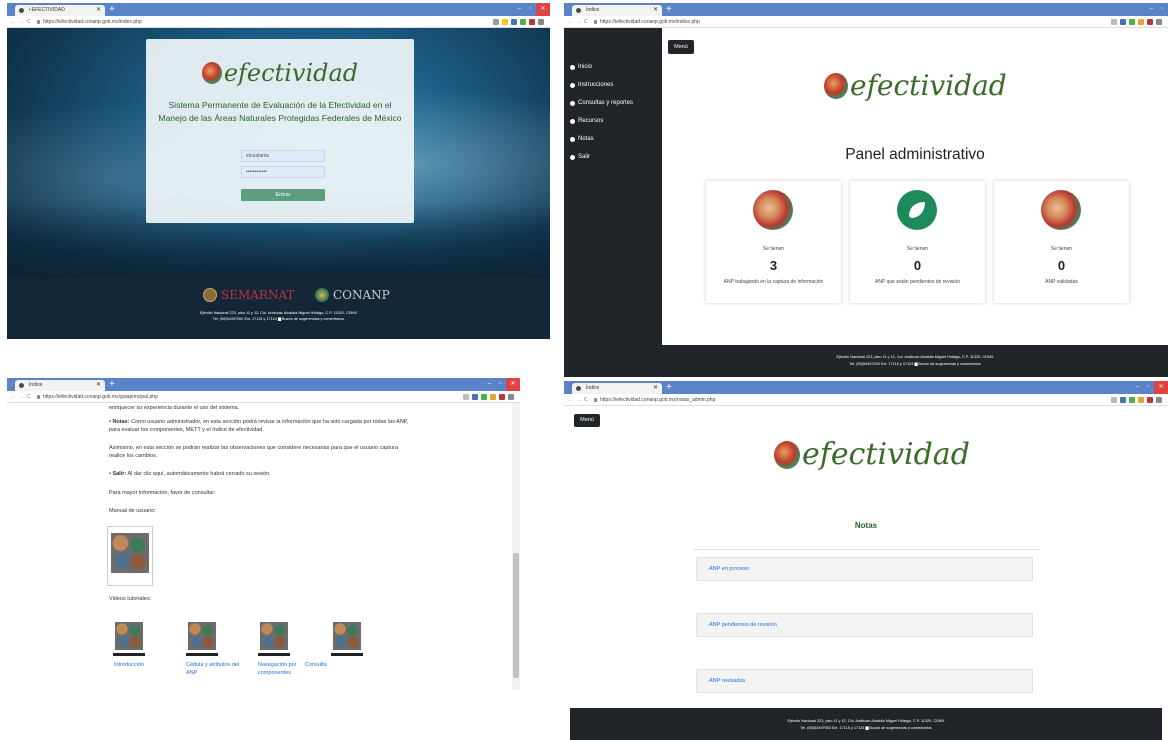 The height and width of the screenshot is (740, 1168). I want to click on anp-logo-icon, so click(773, 210).